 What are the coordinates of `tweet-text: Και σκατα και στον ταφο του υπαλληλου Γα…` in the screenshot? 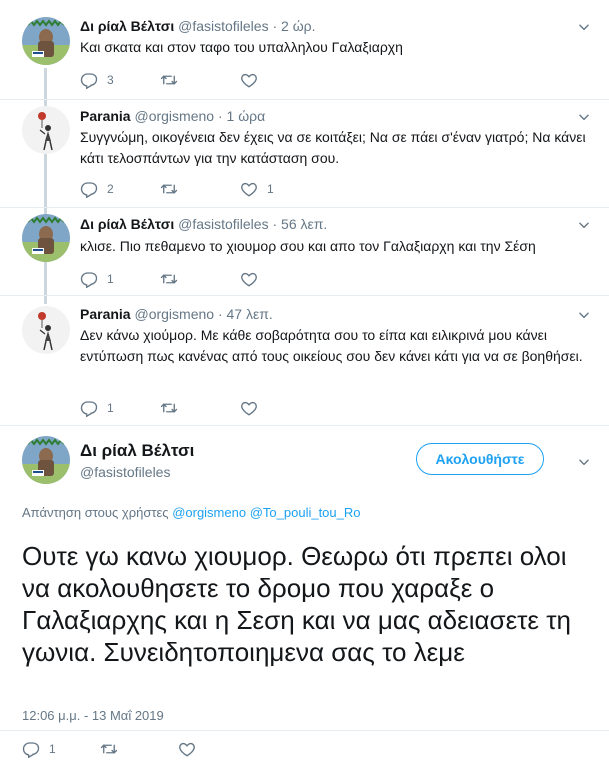 It's located at (241, 47).